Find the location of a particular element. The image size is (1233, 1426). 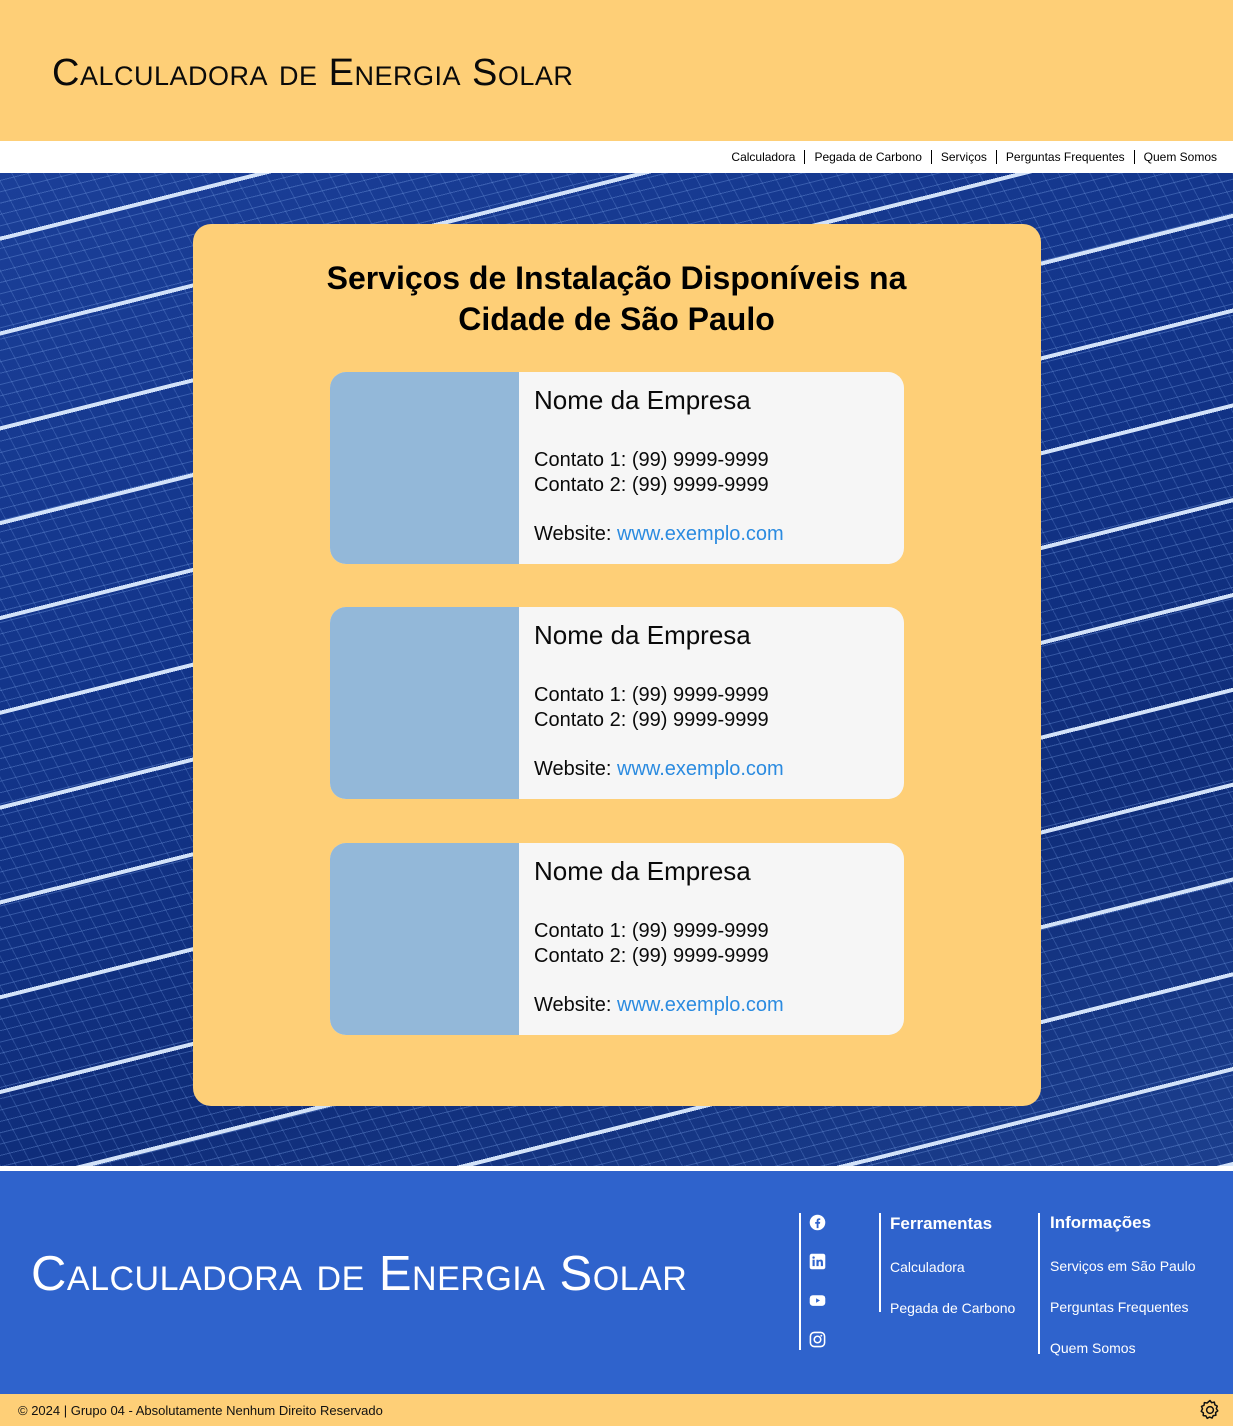

linkedin-icon is located at coordinates (817, 1261).